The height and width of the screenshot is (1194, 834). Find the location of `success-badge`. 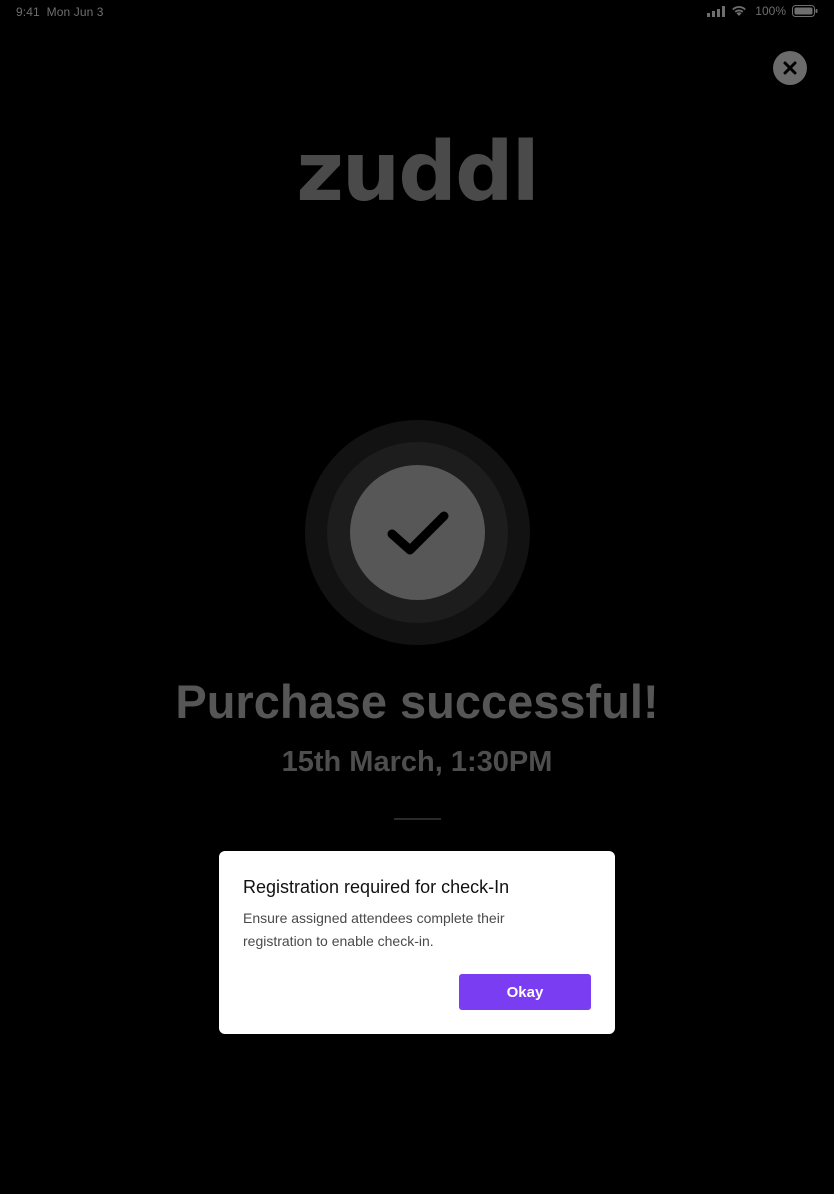

success-badge is located at coordinates (417, 532).